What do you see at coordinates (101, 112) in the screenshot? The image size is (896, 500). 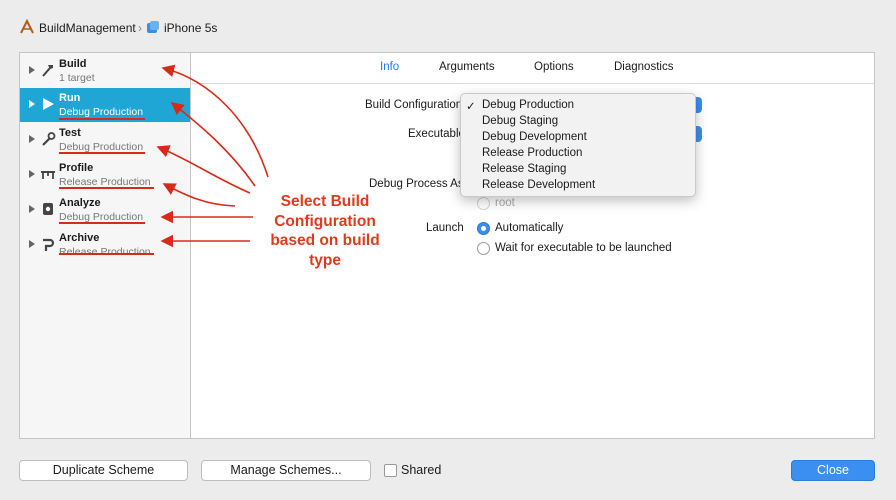 I see `sidebar-item-subtitle: Debug Production` at bounding box center [101, 112].